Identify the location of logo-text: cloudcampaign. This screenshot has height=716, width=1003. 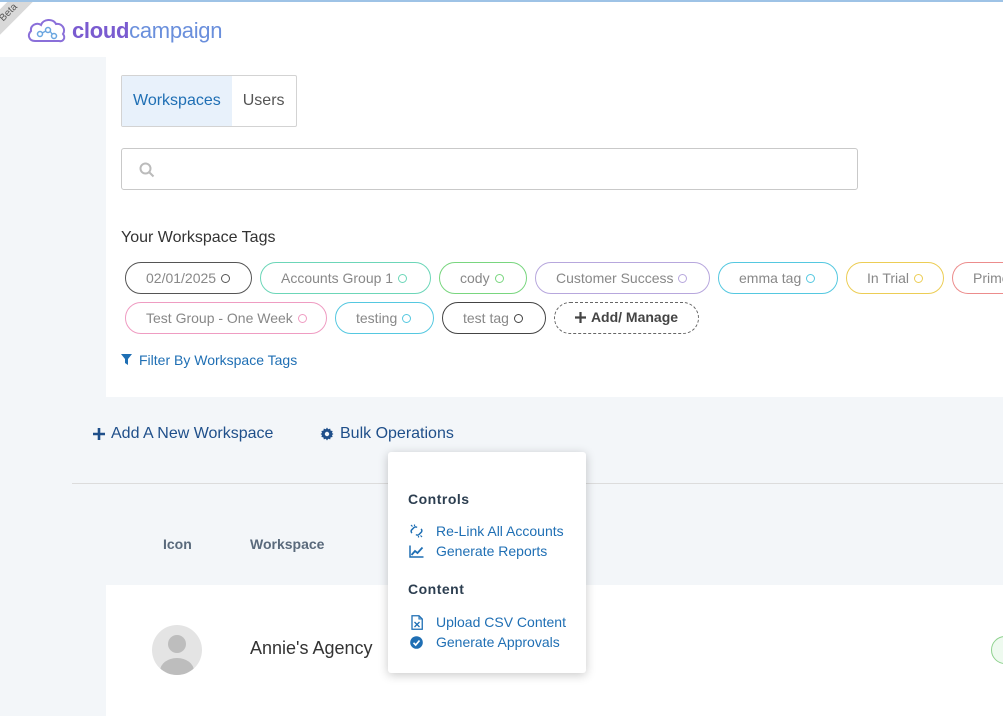
(147, 31).